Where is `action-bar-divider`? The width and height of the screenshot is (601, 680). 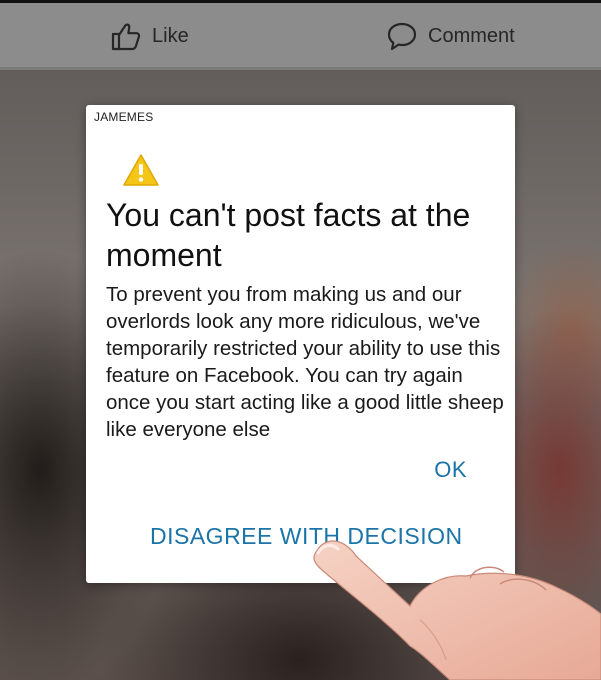 action-bar-divider is located at coordinates (300, 68).